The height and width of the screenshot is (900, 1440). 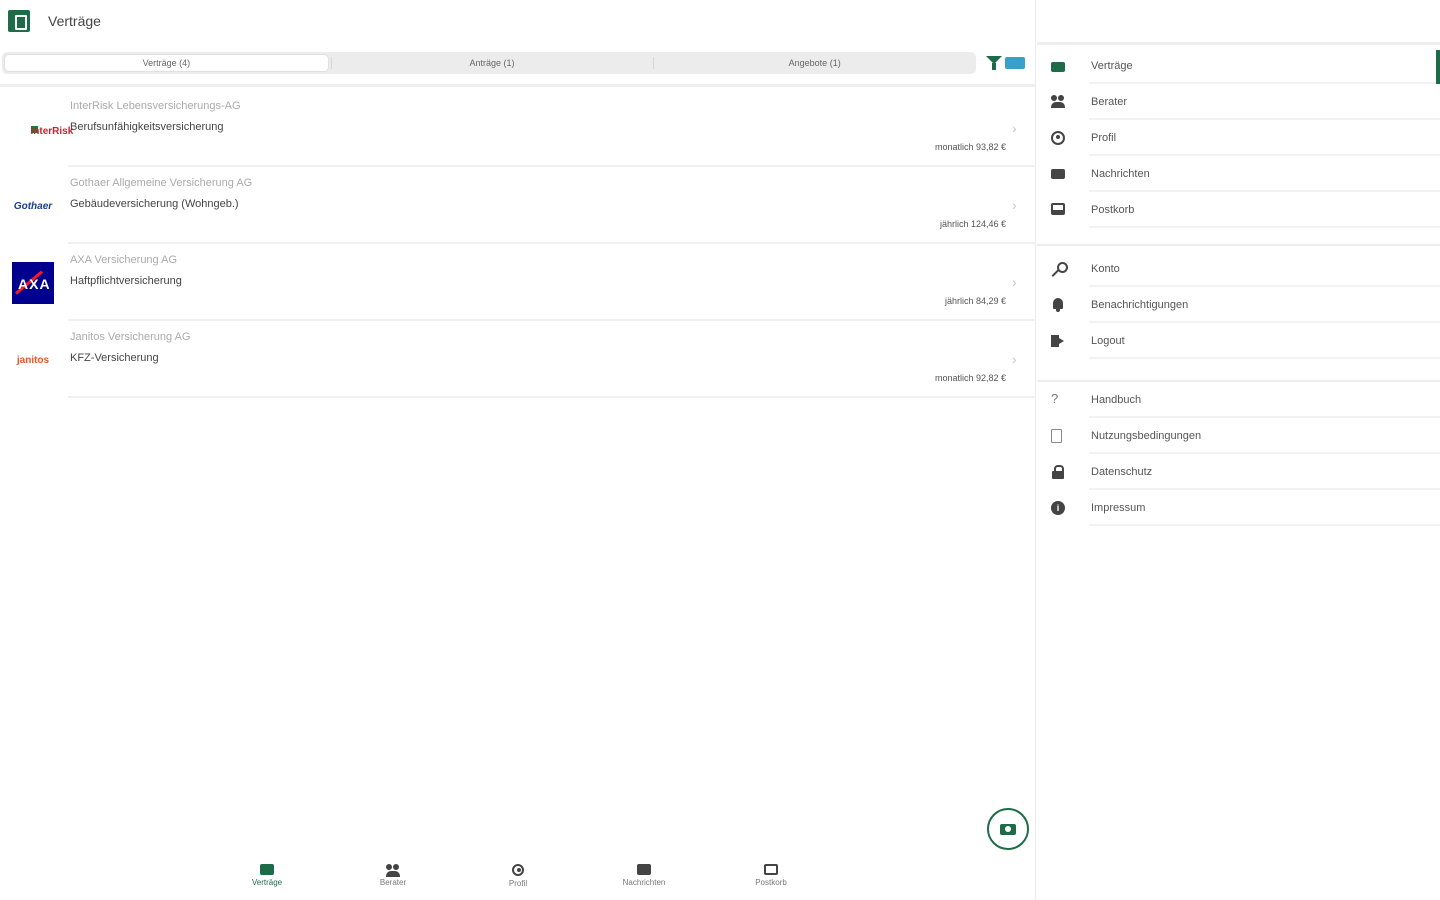 What do you see at coordinates (1058, 508) in the screenshot?
I see `info-icon: i` at bounding box center [1058, 508].